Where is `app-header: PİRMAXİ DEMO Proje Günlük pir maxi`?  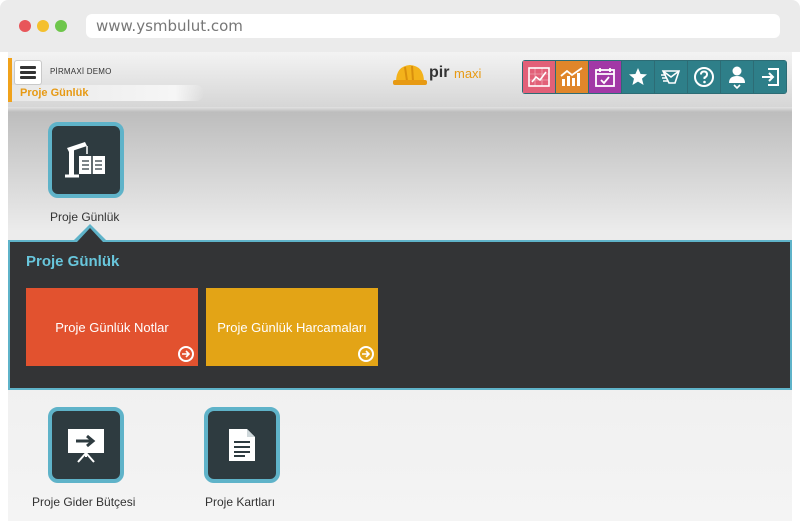
app-header: PİRMAXİ DEMO Proje Günlük pir maxi is located at coordinates (400, 79).